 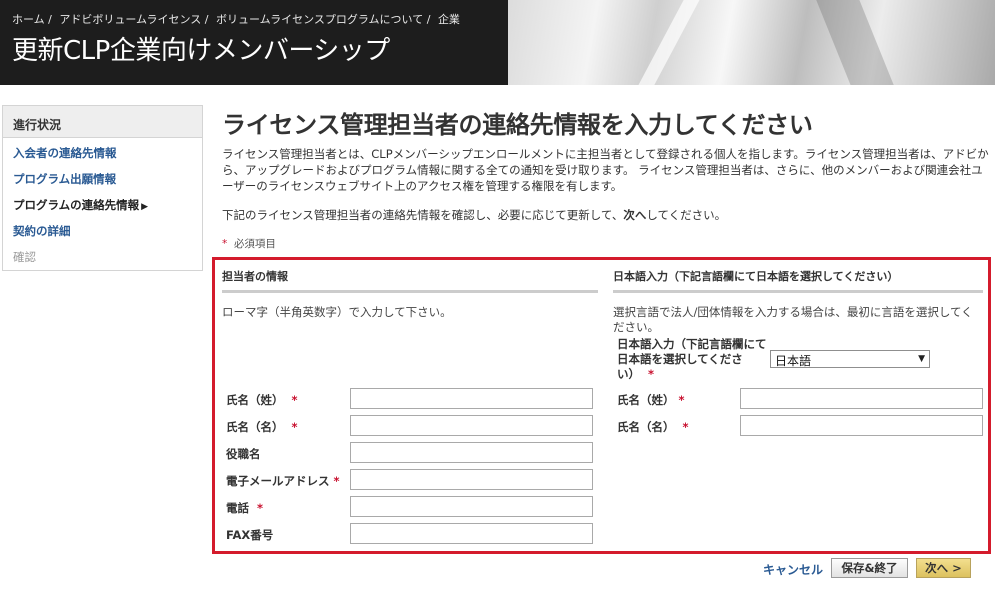 I want to click on sidebar-item-enrollee-contact: 入会者の連絡先情報, so click(x=102, y=153).